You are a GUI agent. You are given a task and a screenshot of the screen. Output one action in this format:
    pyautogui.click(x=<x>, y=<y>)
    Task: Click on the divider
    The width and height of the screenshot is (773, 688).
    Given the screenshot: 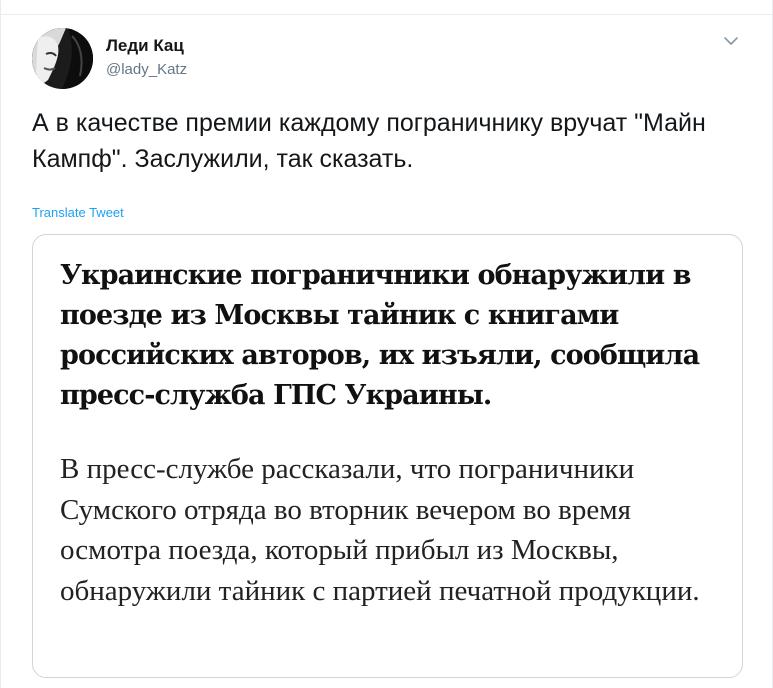 What is the action you would take?
    pyautogui.click(x=387, y=14)
    